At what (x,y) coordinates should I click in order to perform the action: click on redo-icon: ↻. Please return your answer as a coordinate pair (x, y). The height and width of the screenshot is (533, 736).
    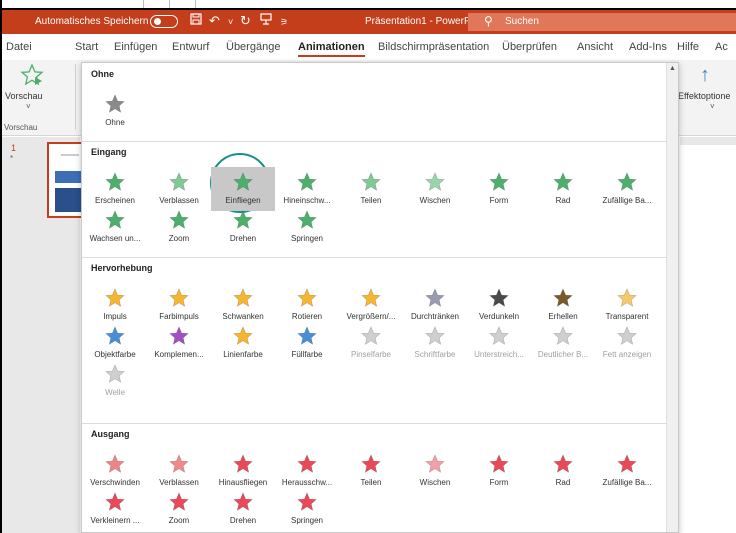
    Looking at the image, I should click on (245, 21).